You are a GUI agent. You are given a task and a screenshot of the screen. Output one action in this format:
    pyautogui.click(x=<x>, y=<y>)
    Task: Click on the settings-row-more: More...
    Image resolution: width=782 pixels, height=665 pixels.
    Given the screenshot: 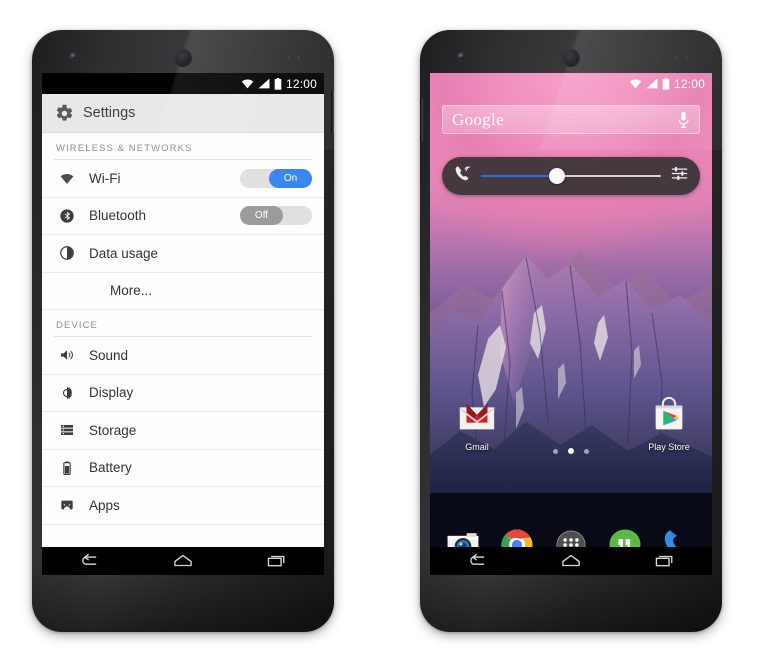 What is the action you would take?
    pyautogui.click(x=183, y=291)
    